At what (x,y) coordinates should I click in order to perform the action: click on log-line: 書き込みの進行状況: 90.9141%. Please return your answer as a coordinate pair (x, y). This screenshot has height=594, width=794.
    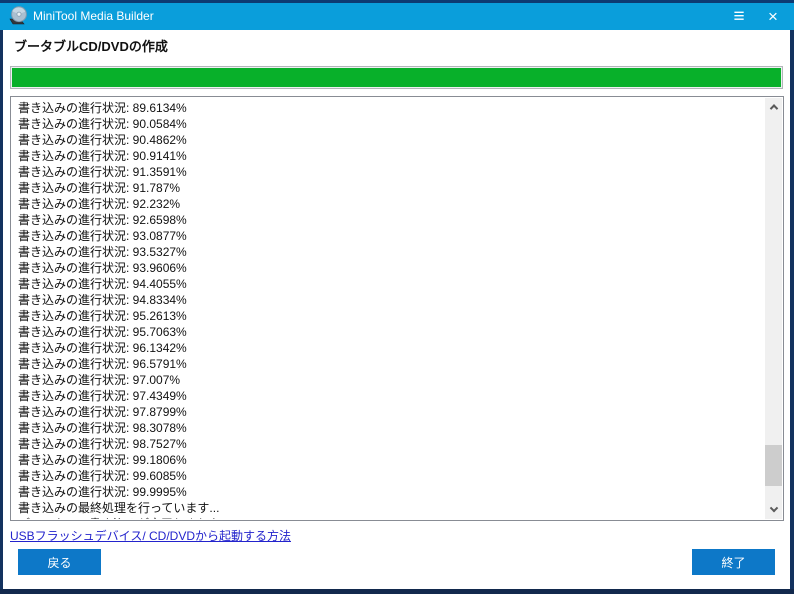
    Looking at the image, I should click on (102, 156).